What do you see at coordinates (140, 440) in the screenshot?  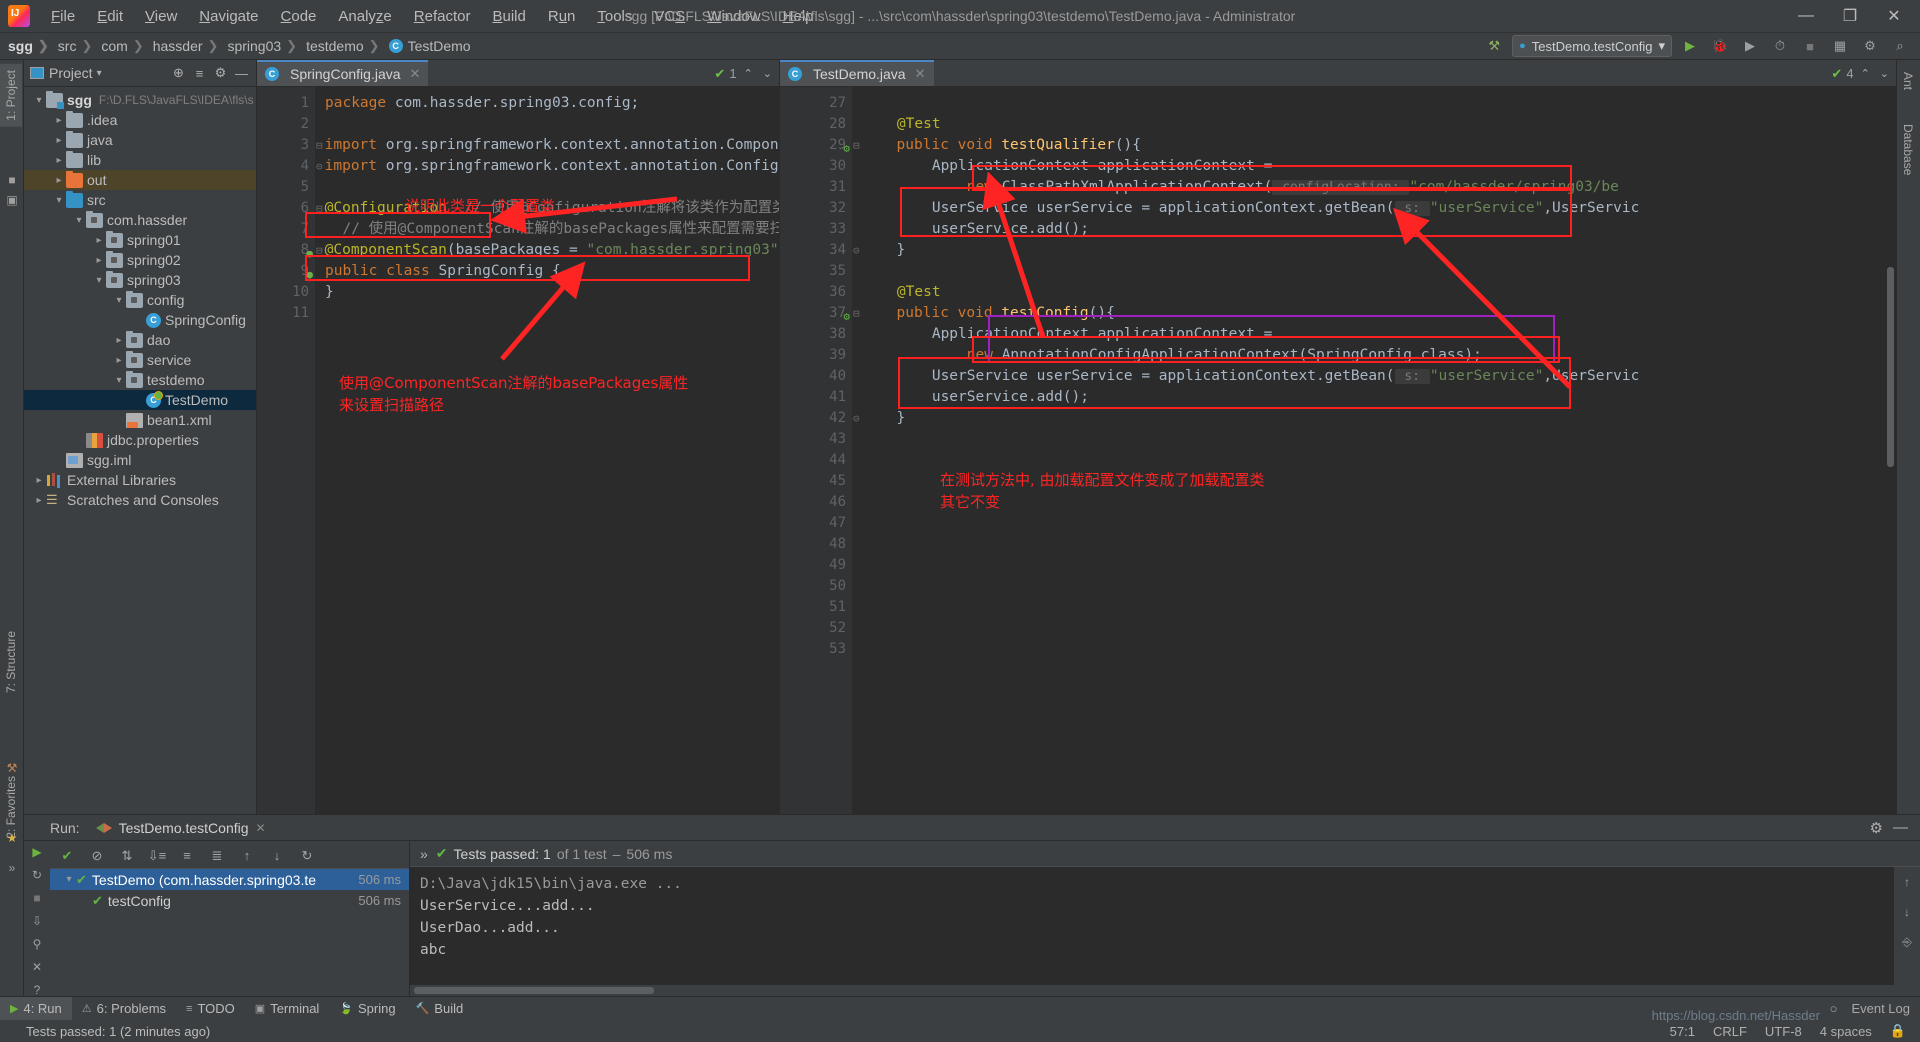 I see `tree-node-jdbc-properties: jdbc.properties` at bounding box center [140, 440].